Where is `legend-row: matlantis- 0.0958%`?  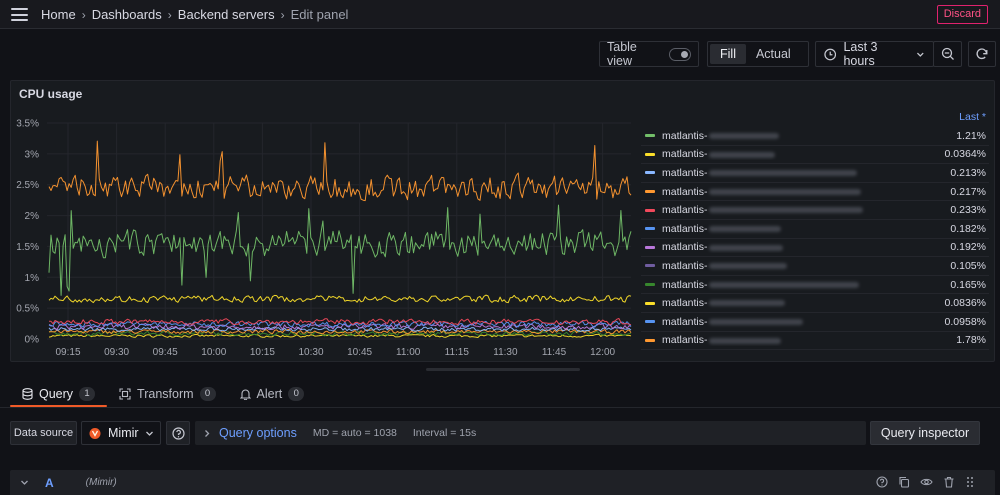
legend-row: matlantis- 0.0958% is located at coordinates (815, 322).